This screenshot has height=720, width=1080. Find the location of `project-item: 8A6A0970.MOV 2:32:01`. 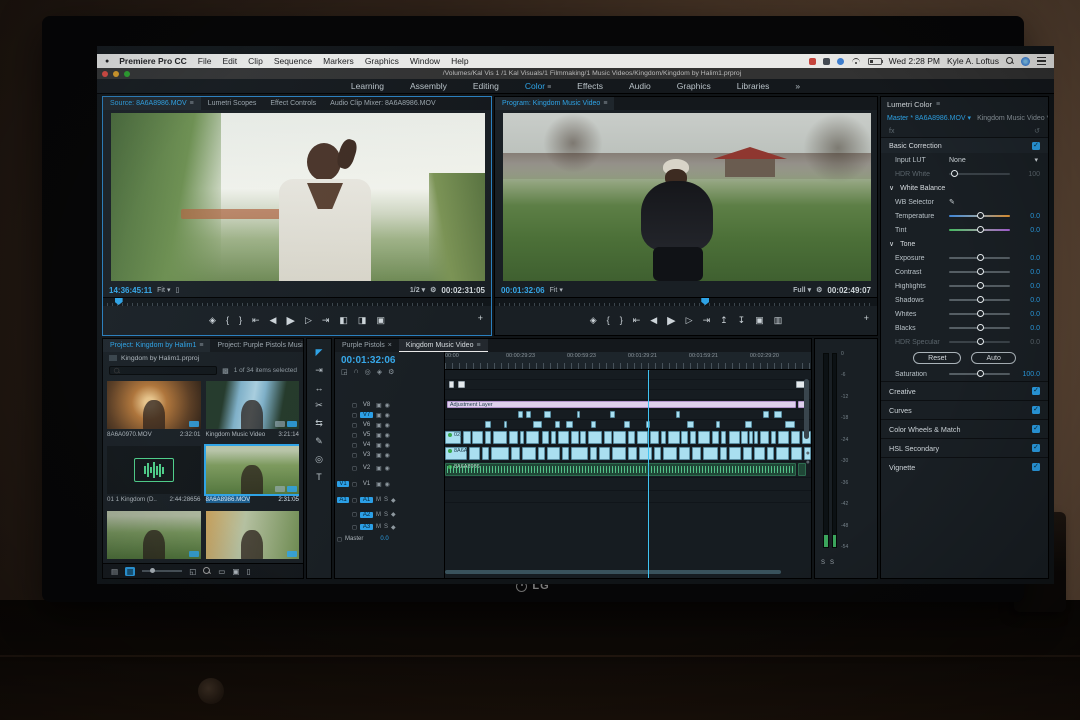

project-item: 8A6A0970.MOV 2:32:01 is located at coordinates (154, 411).